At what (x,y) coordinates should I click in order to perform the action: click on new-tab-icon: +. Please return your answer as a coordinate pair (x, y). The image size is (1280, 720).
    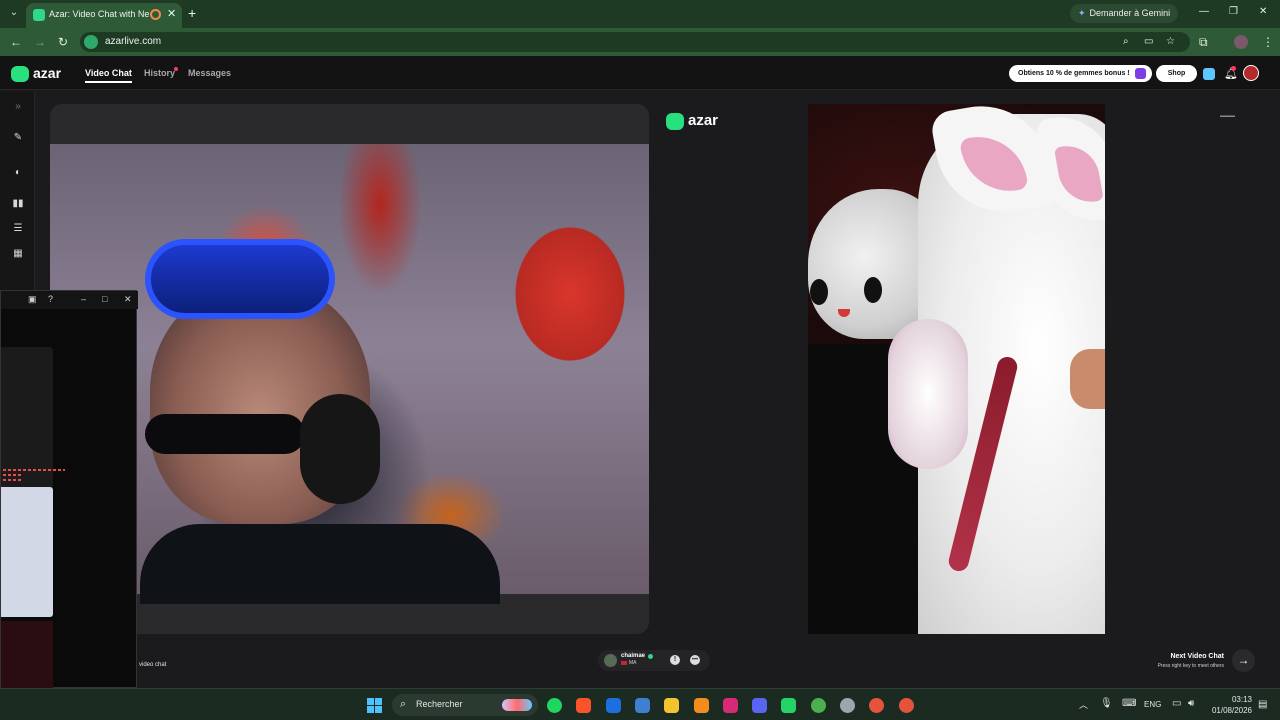
    Looking at the image, I should click on (192, 13).